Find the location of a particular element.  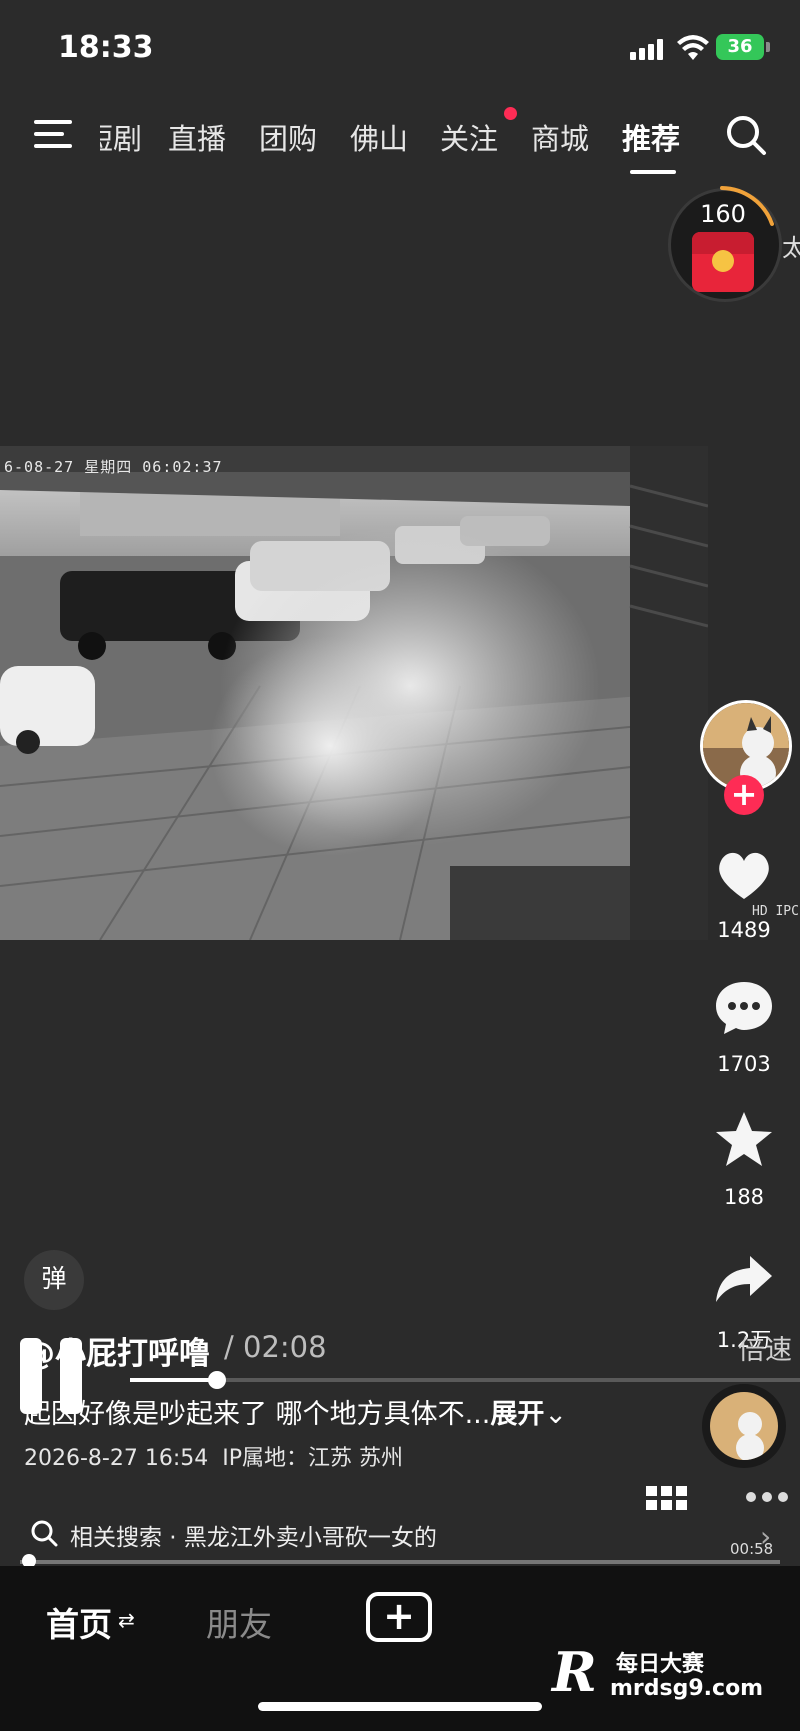

home-indicator is located at coordinates (400, 1706).